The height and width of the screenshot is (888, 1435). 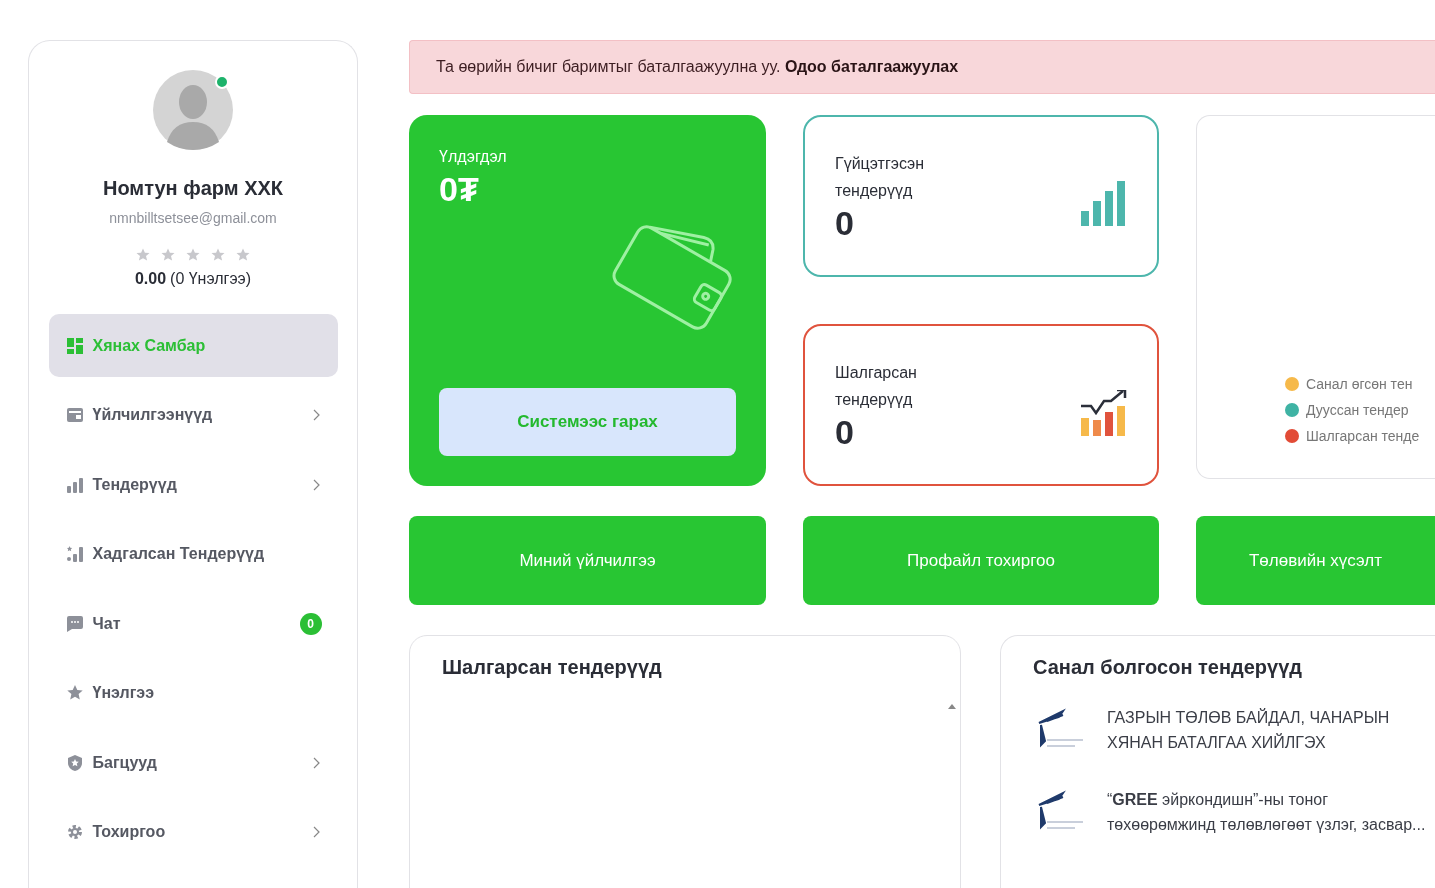 I want to click on panel-title: Шалгарсан тендерүүд, so click(x=552, y=667).